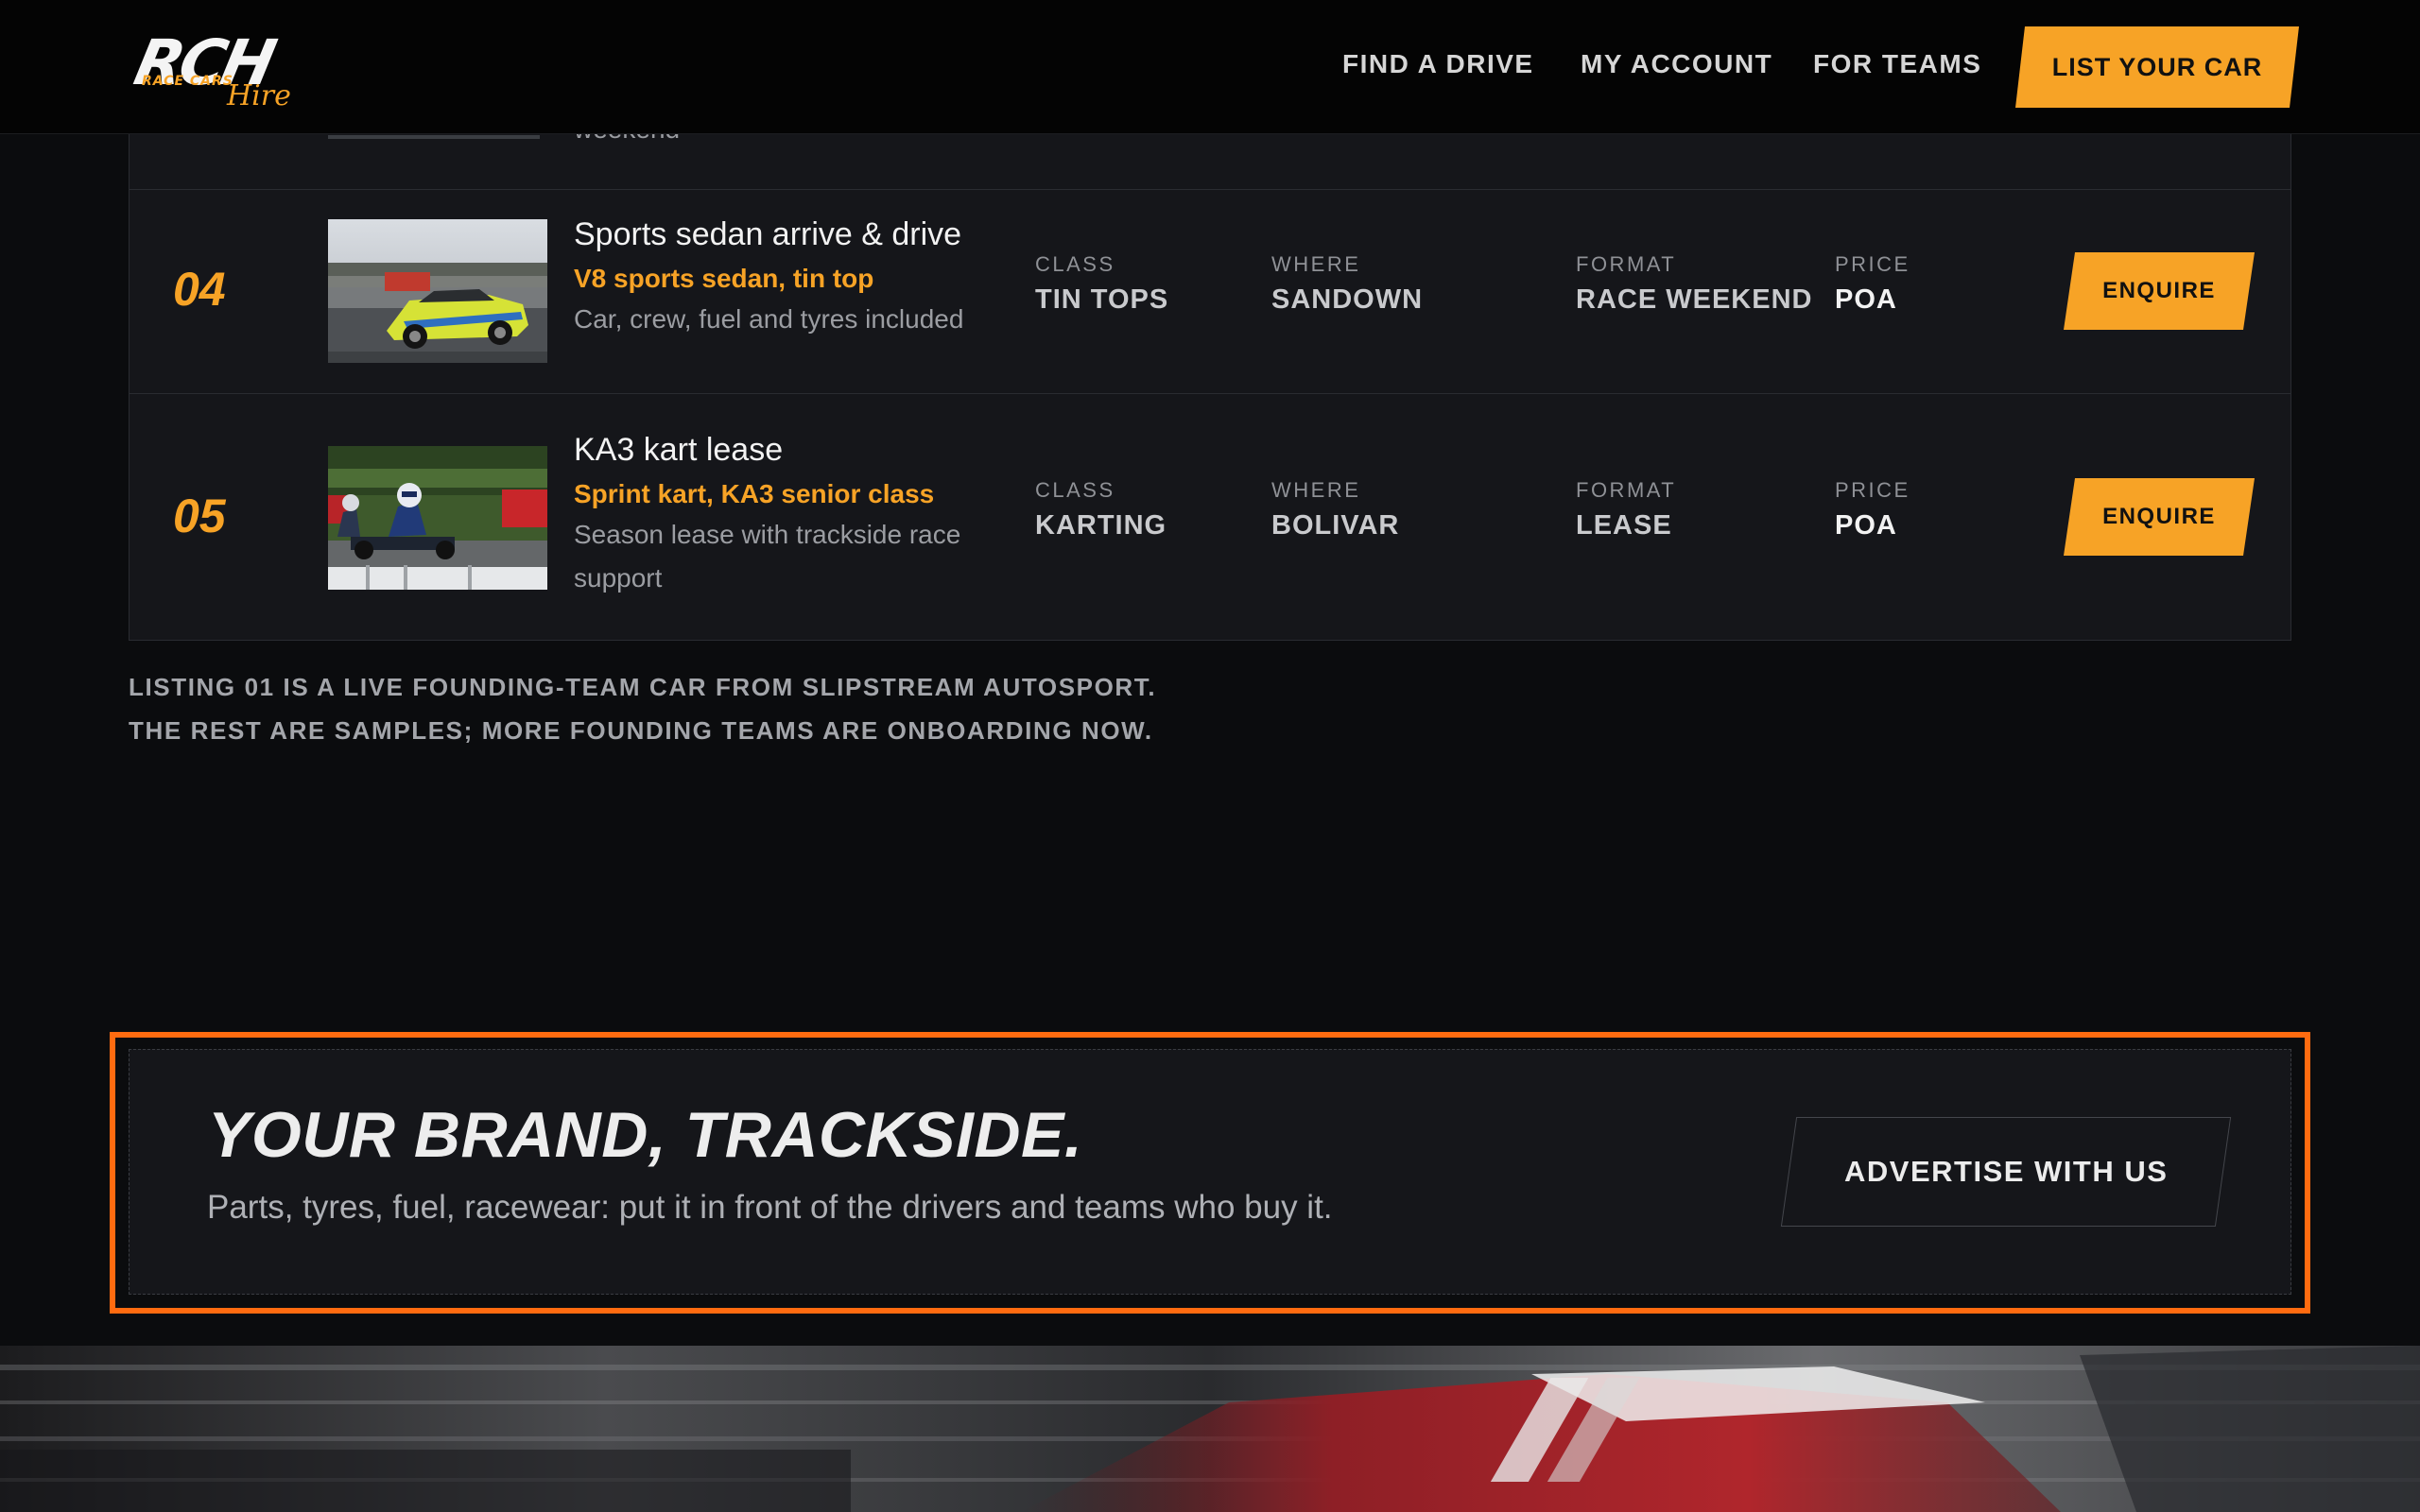 Image resolution: width=2420 pixels, height=1512 pixels. I want to click on listing-number: 05, so click(199, 516).